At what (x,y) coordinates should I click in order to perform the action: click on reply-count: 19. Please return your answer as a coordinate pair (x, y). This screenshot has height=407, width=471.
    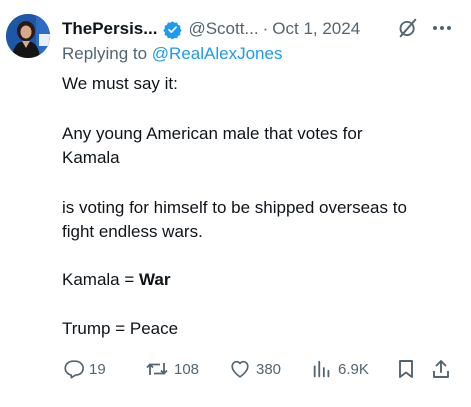
    Looking at the image, I should click on (97, 369).